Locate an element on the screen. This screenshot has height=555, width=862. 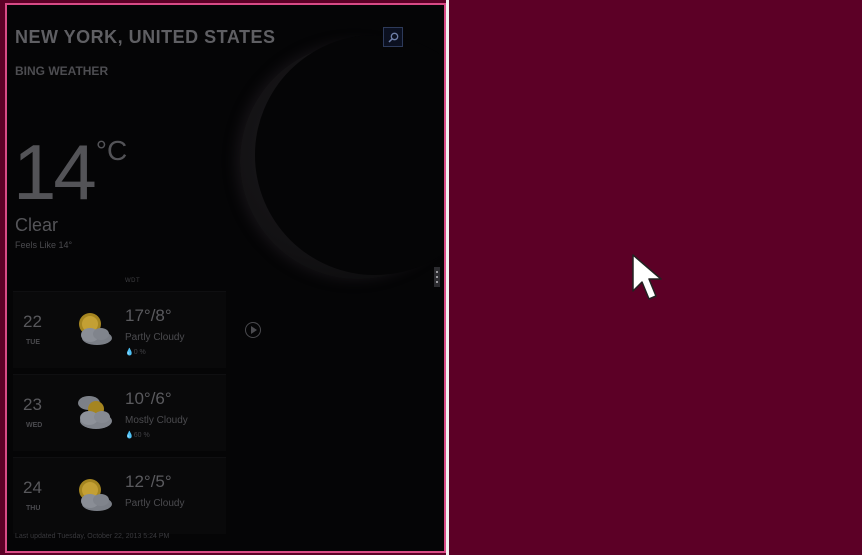
feels-like: Feels Like 14° is located at coordinates (44, 245).